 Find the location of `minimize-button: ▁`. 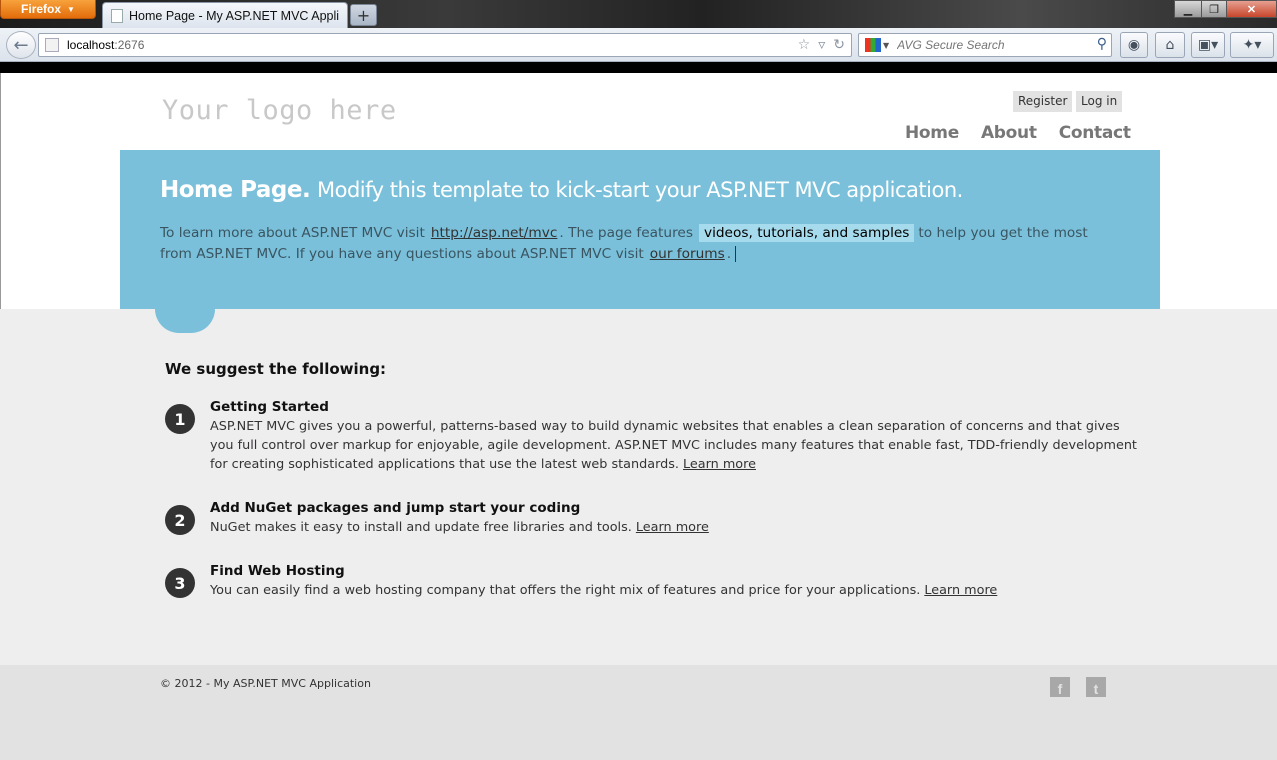

minimize-button: ▁ is located at coordinates (1188, 9).